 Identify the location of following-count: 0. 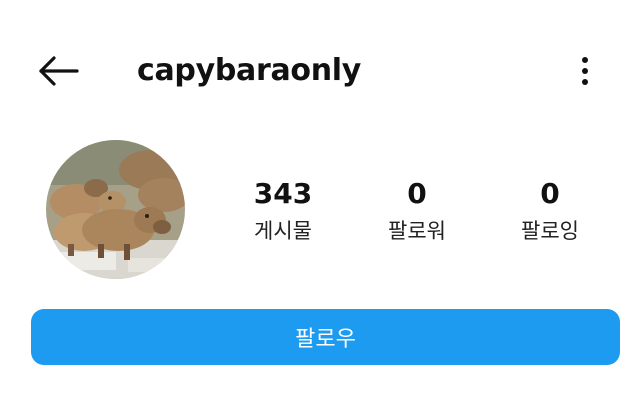
(550, 193).